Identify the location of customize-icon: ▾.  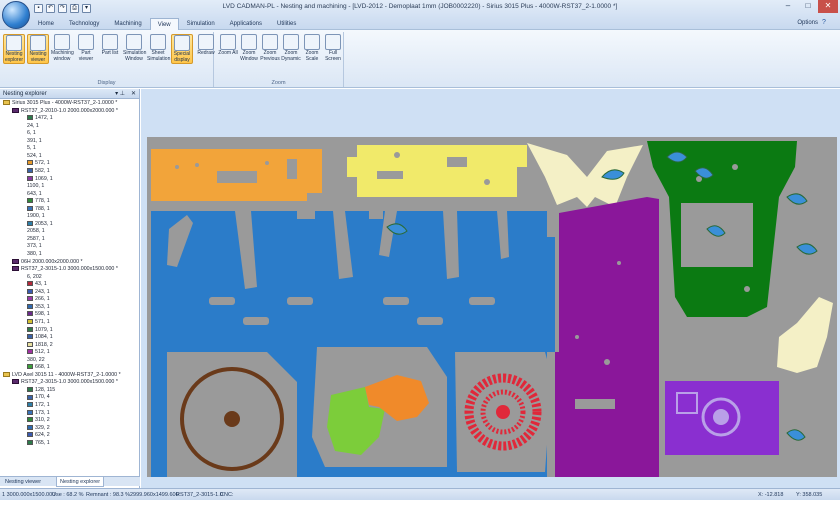
(86, 8).